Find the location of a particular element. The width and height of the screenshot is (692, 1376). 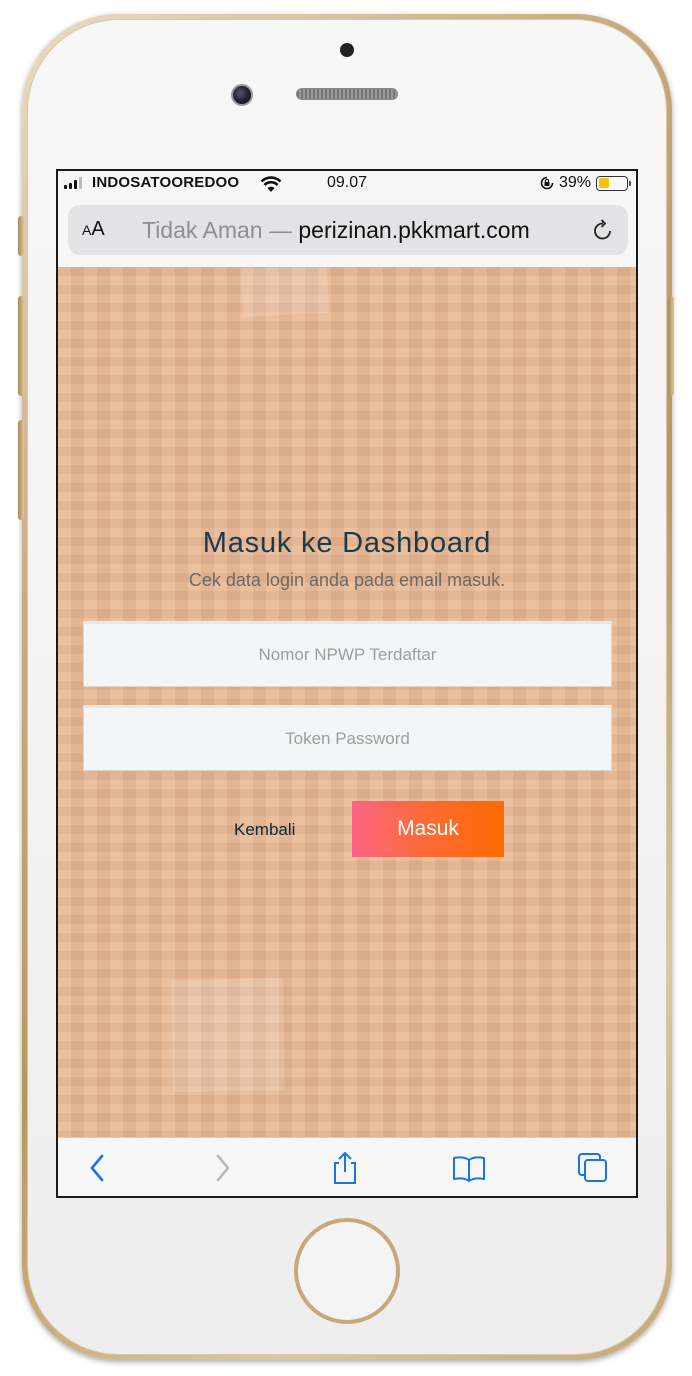

tabs-icon is located at coordinates (593, 1168).